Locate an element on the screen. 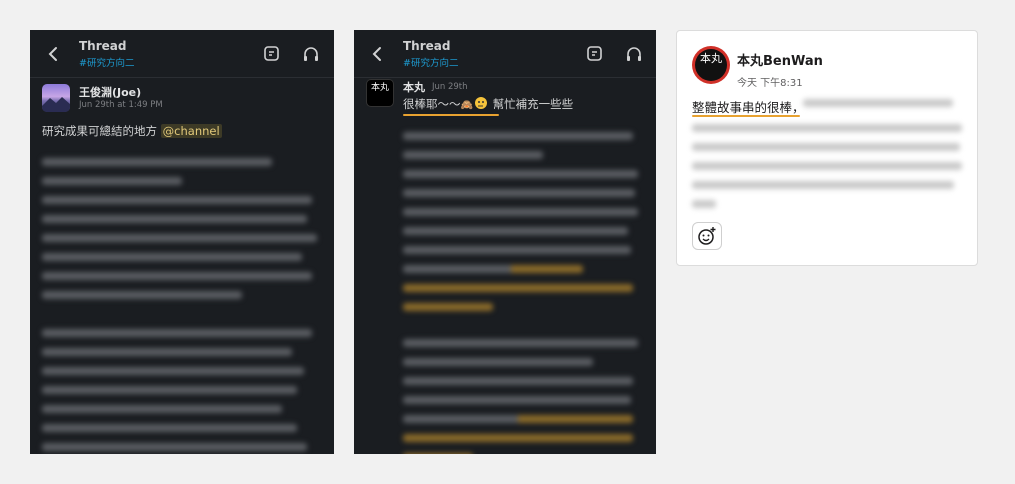 The image size is (1015, 484). message-body-continued: 幫忙補充一些些 is located at coordinates (531, 104).